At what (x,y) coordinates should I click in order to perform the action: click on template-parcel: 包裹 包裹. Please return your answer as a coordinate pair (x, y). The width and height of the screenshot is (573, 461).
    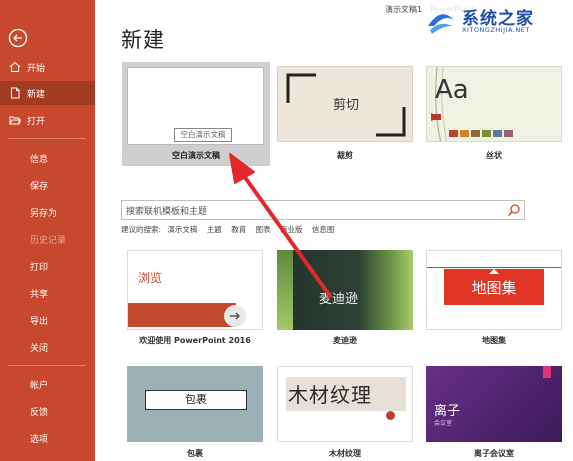
    Looking at the image, I should click on (195, 413).